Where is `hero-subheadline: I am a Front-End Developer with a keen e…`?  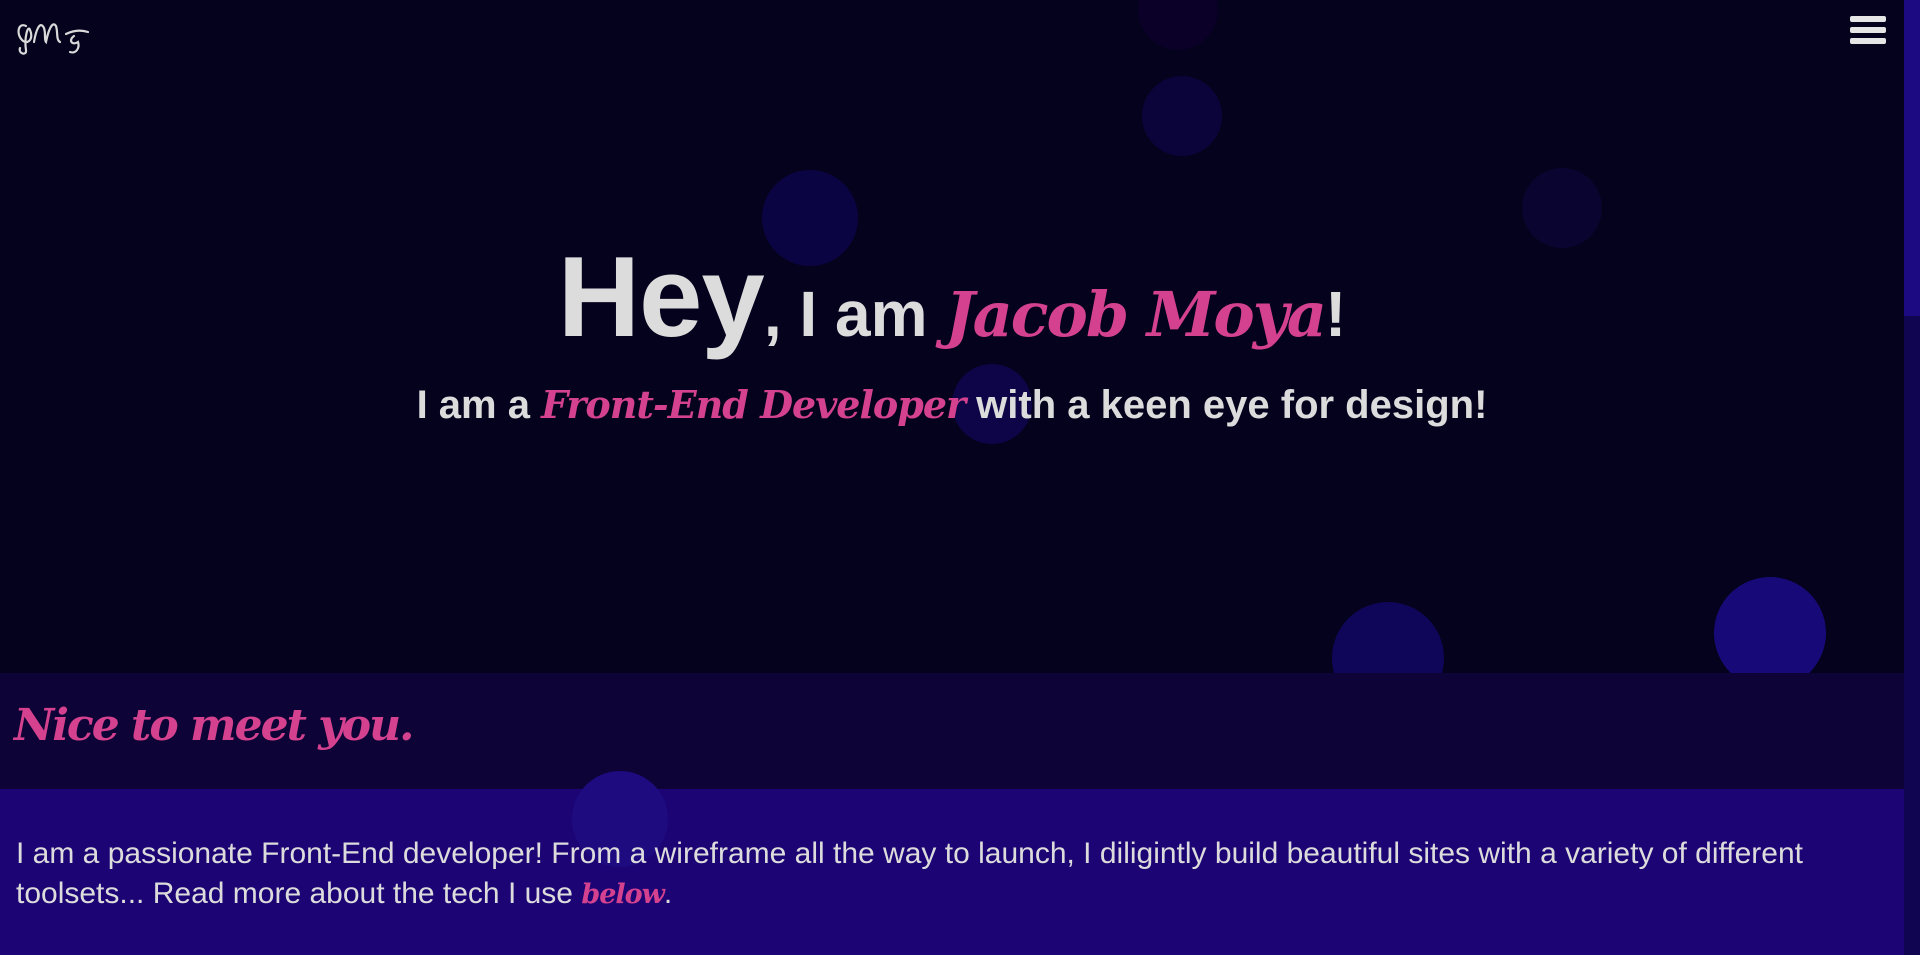
hero-subheadline: I am a Front-End Developer with a keen e… is located at coordinates (952, 405).